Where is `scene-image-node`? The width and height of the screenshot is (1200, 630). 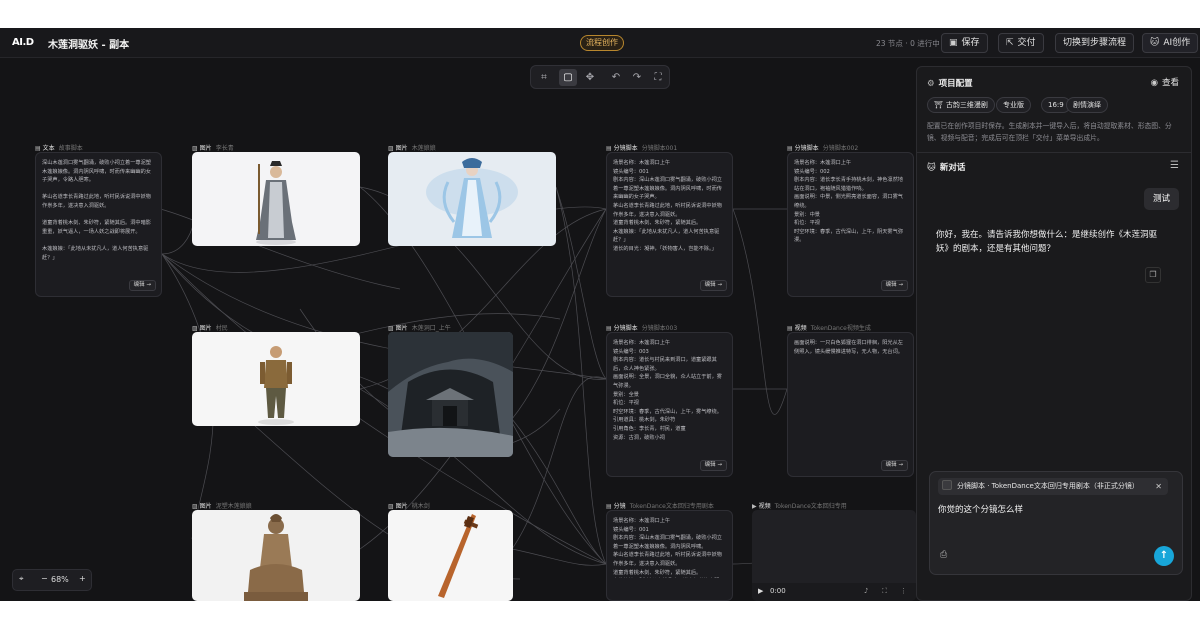 scene-image-node is located at coordinates (450, 394).